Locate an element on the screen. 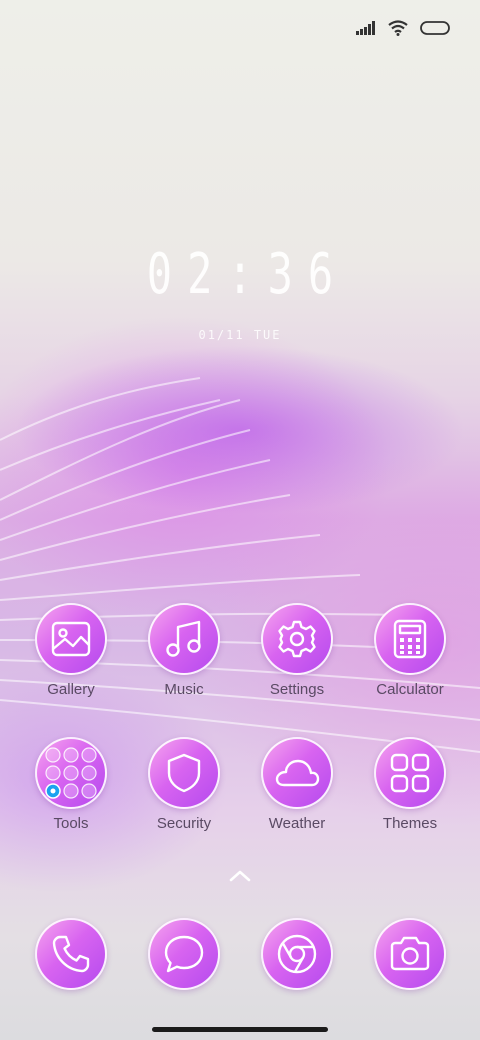 This screenshot has width=480, height=1040. camera-icon is located at coordinates (410, 954).